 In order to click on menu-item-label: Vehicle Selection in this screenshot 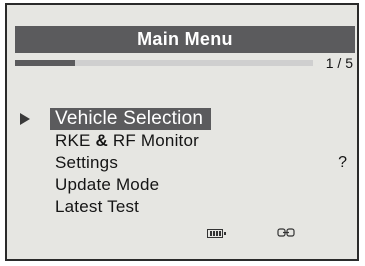, I will do `click(131, 119)`.